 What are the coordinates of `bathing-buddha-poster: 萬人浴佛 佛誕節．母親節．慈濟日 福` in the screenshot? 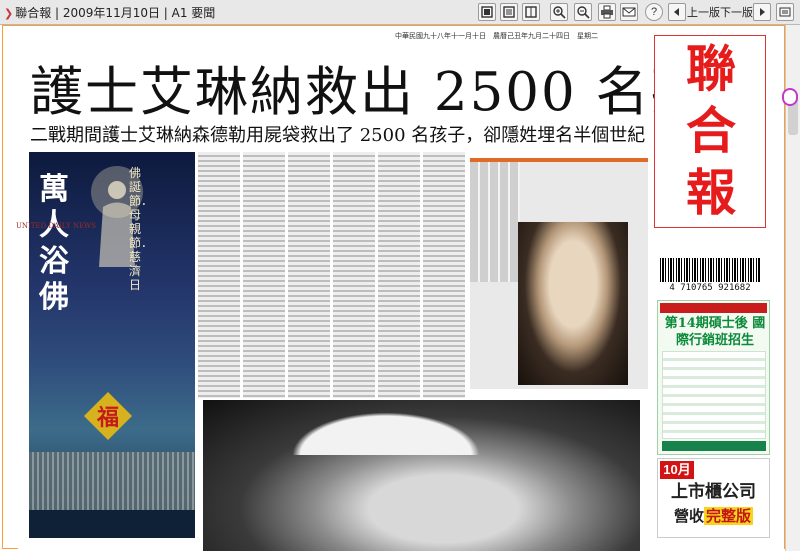 It's located at (112, 345).